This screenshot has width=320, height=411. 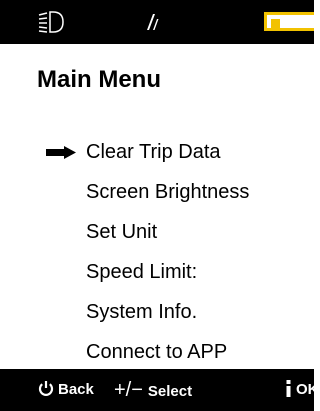 I want to click on back-label: Back, so click(x=76, y=389).